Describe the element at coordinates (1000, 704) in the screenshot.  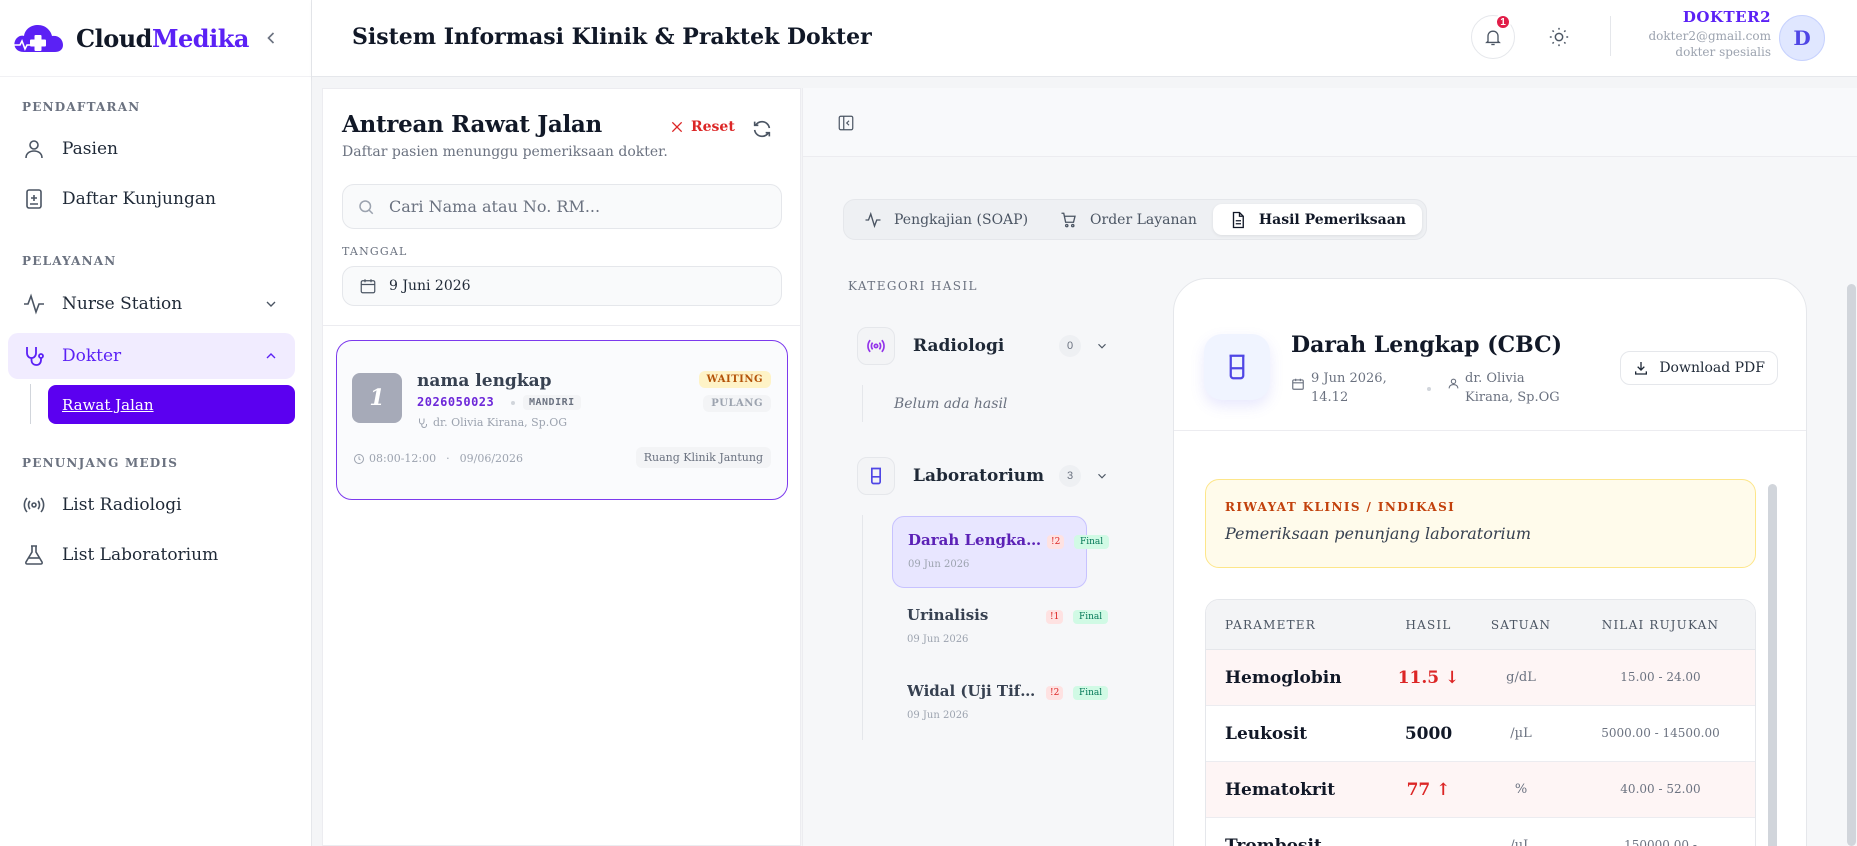
I see `lab-item-widal: Widal (Uji Tifus) !2 Final 09 Jun 2026` at that location.